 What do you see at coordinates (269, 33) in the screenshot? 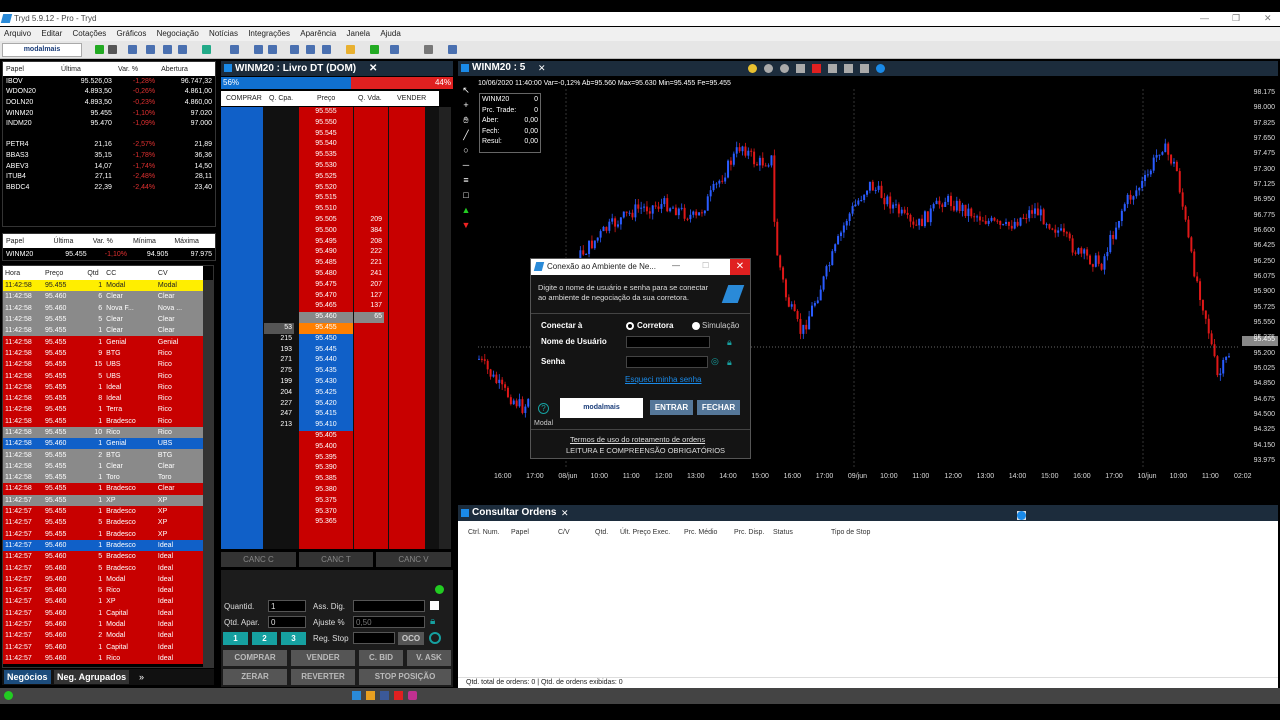
I see `menu-integracoes: Integrações` at bounding box center [269, 33].